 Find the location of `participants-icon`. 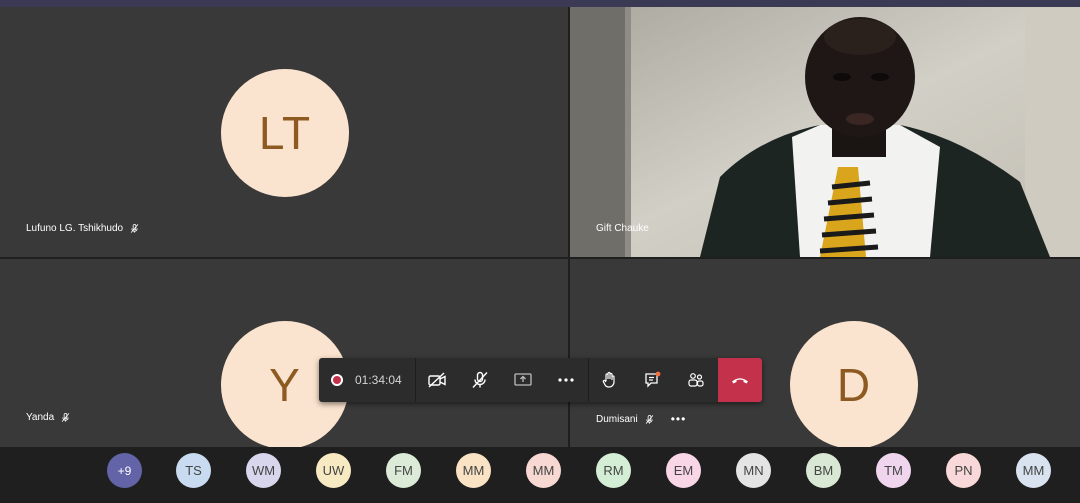

participants-icon is located at coordinates (696, 380).